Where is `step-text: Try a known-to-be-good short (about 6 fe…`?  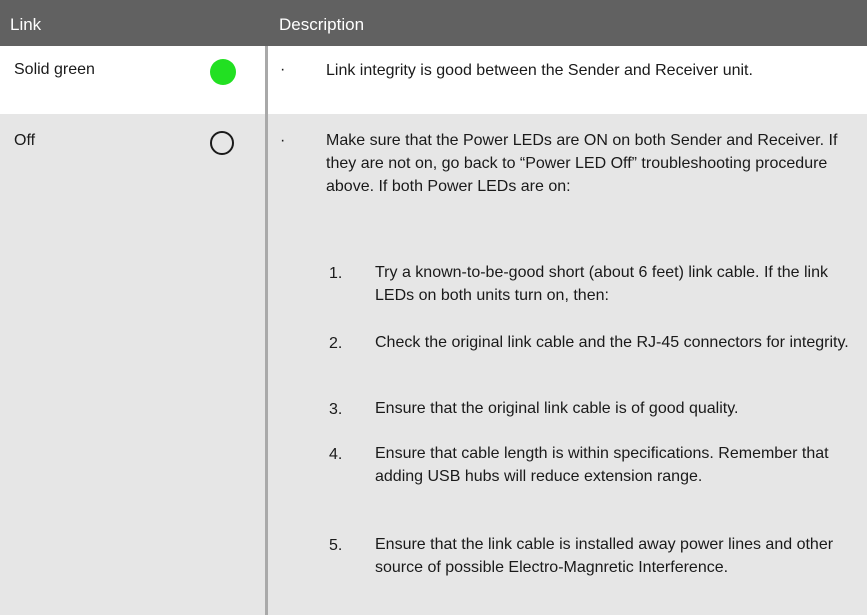 step-text: Try a known-to-be-good short (about 6 fe… is located at coordinates (601, 284).